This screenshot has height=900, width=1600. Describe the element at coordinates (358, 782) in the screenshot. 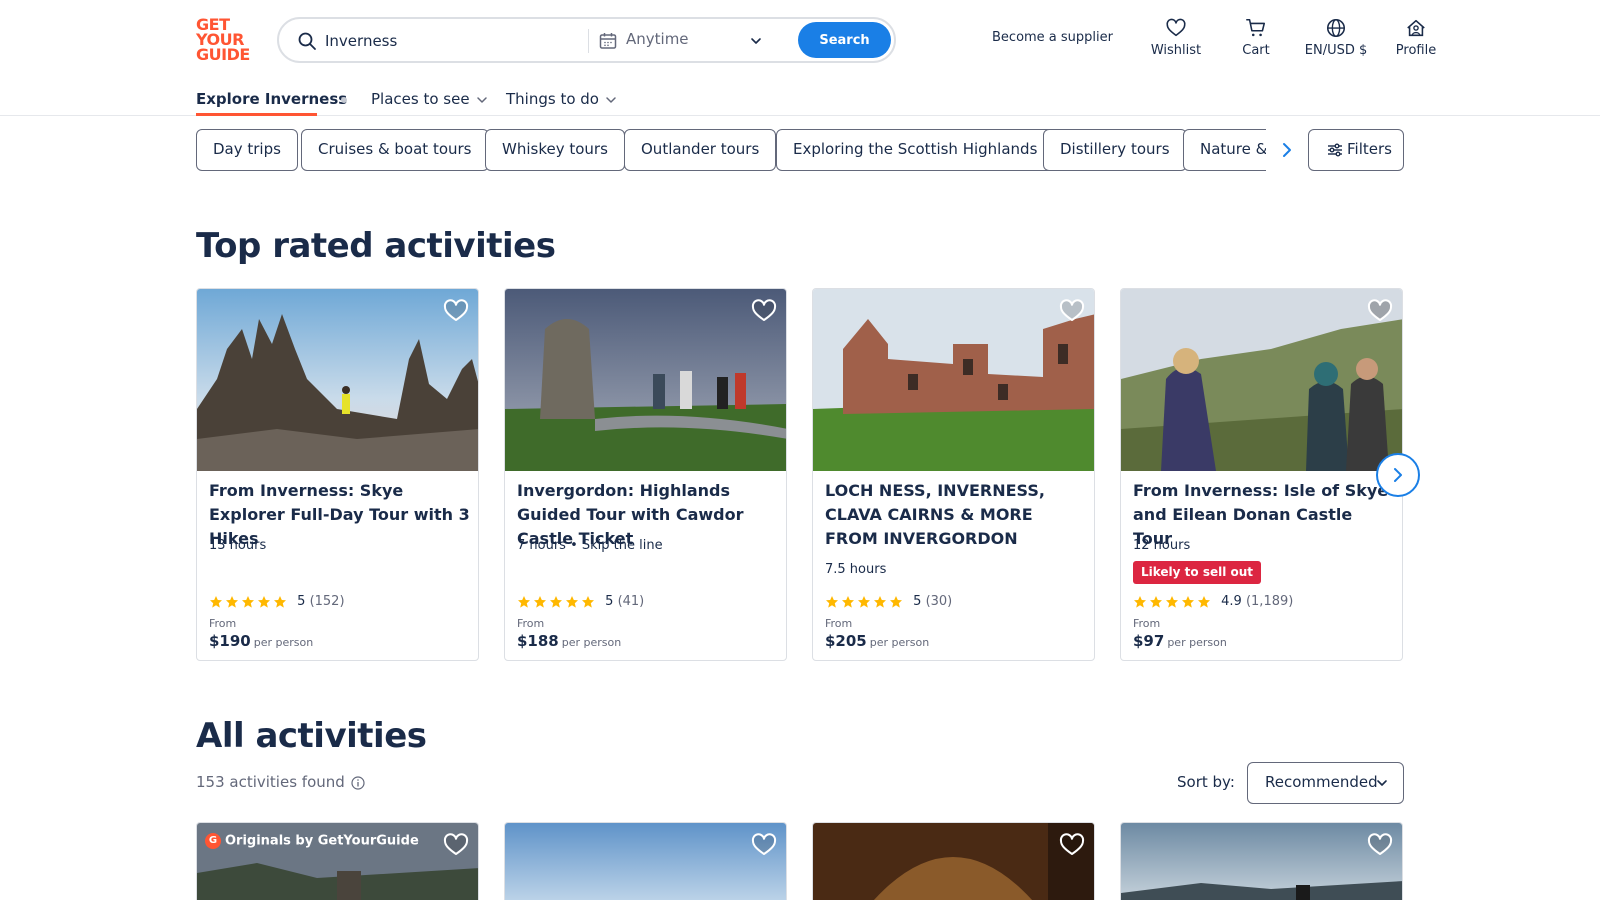

I see `info-icon` at that location.